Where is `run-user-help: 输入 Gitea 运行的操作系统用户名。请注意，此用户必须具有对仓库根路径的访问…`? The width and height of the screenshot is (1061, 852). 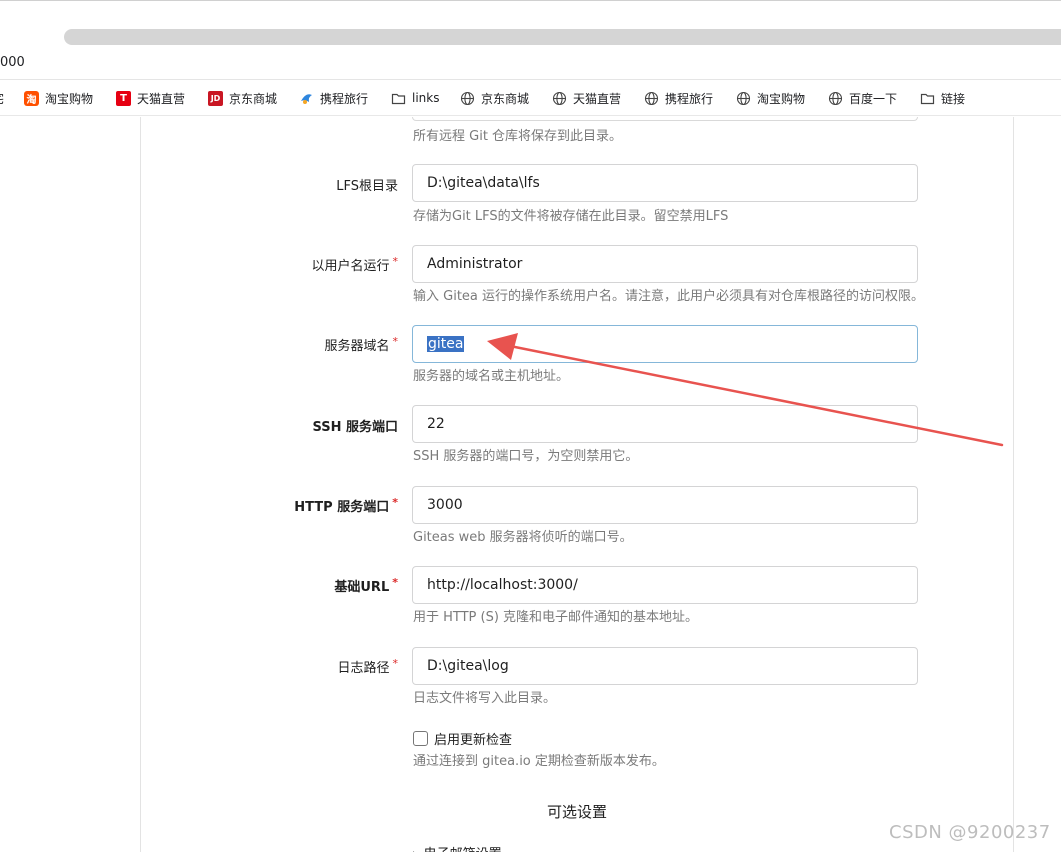
run-user-help: 输入 Gitea 运行的操作系统用户名。请注意，此用户必须具有对仓库根路径的访问… is located at coordinates (669, 296).